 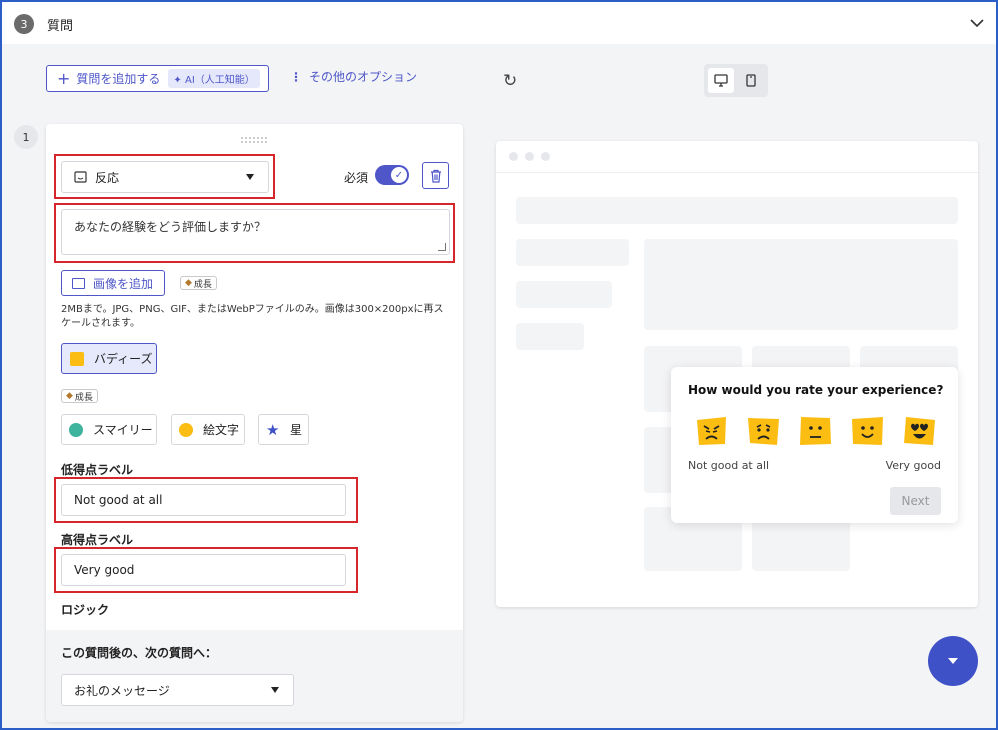 What do you see at coordinates (165, 177) in the screenshot?
I see `question-type-select: 反応` at bounding box center [165, 177].